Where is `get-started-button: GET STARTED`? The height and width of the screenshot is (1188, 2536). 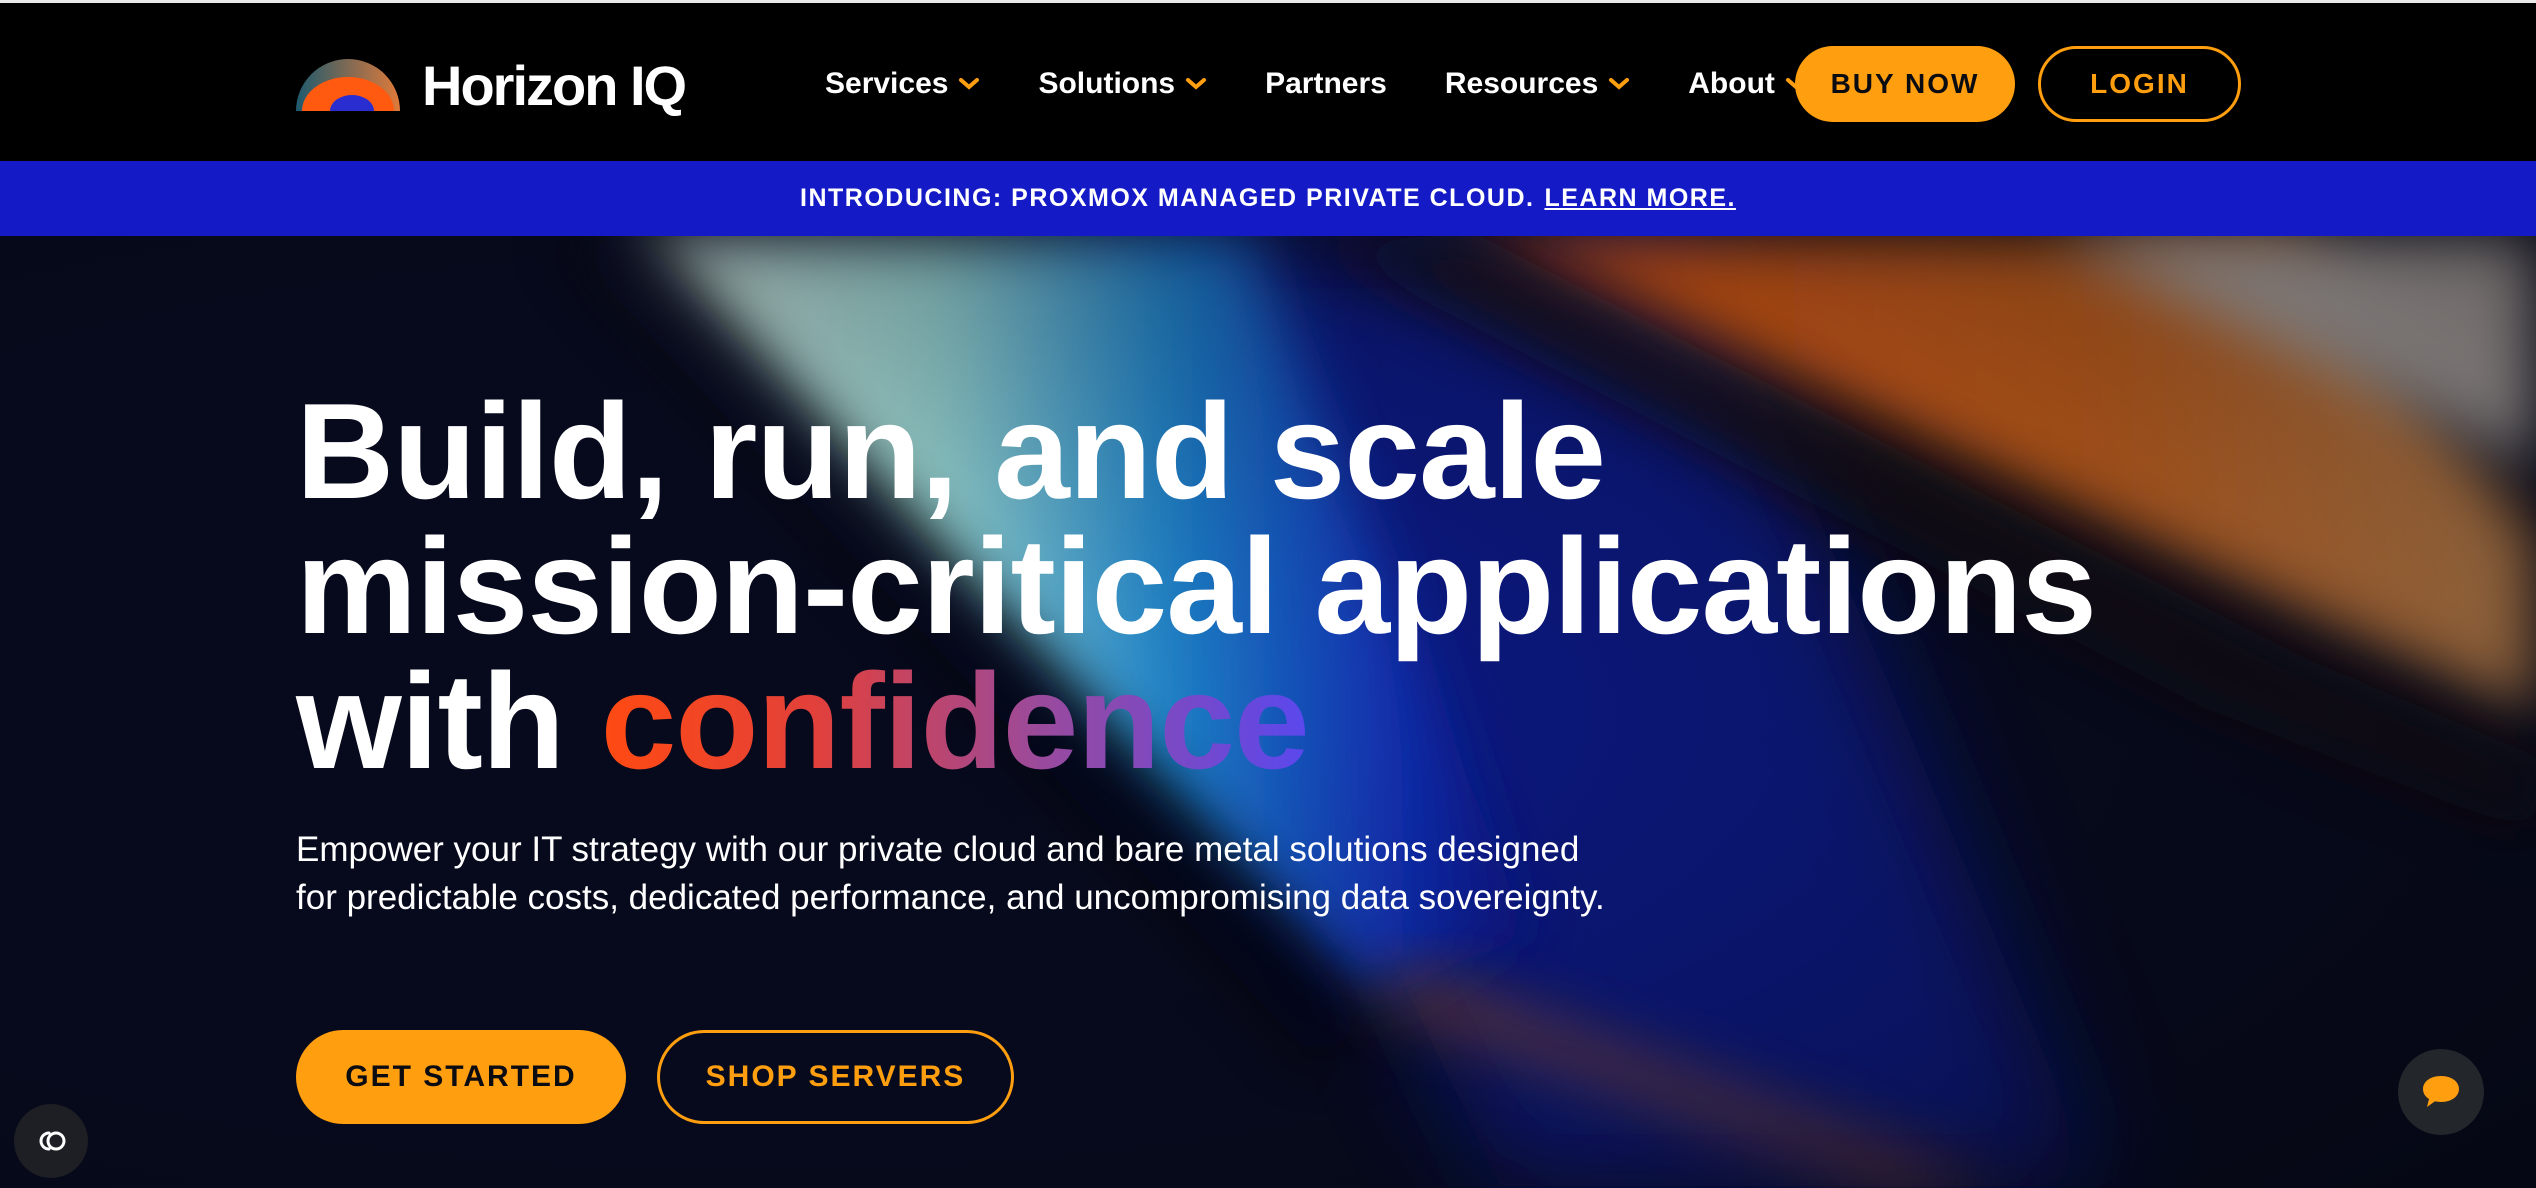
get-started-button: GET STARTED is located at coordinates (461, 1077).